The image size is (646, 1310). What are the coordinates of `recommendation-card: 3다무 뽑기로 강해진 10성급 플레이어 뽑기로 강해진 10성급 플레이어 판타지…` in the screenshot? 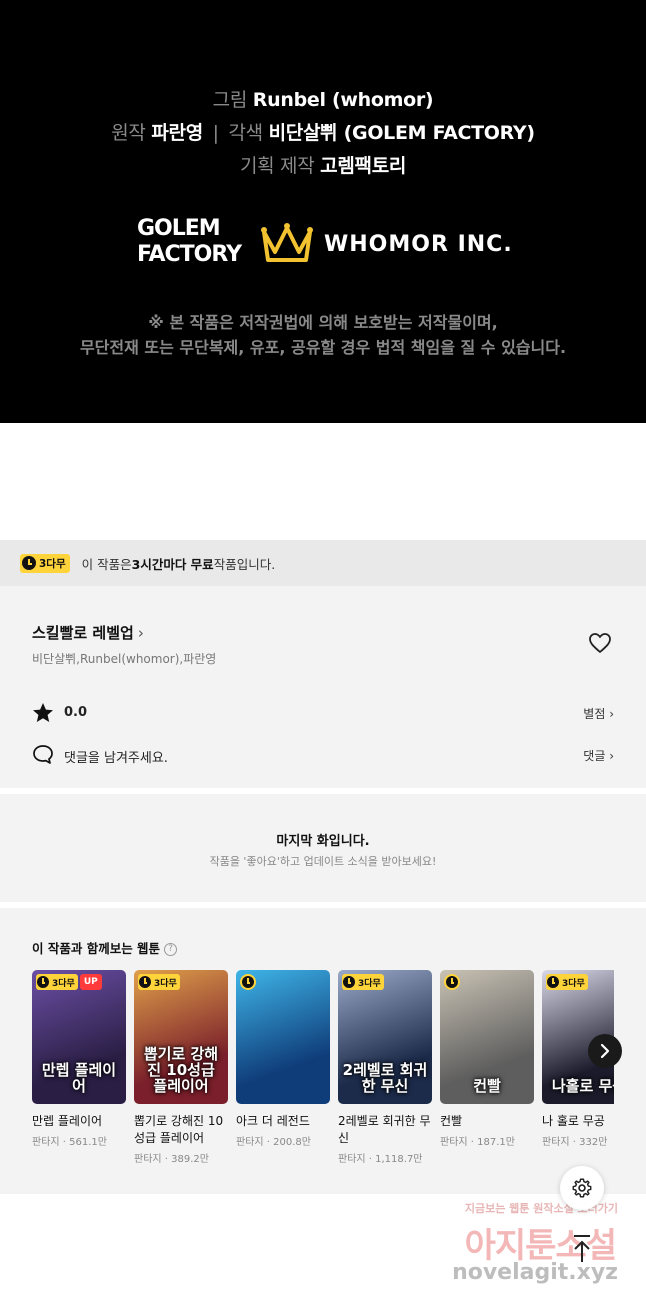 It's located at (181, 1067).